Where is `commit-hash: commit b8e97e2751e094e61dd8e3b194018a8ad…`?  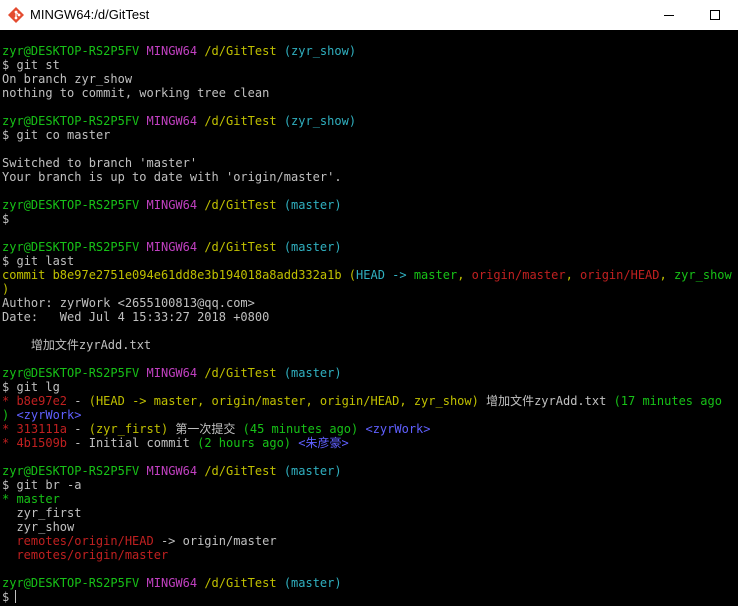 commit-hash: commit b8e97e2751e094e61dd8e3b194018a8ad… is located at coordinates (172, 275).